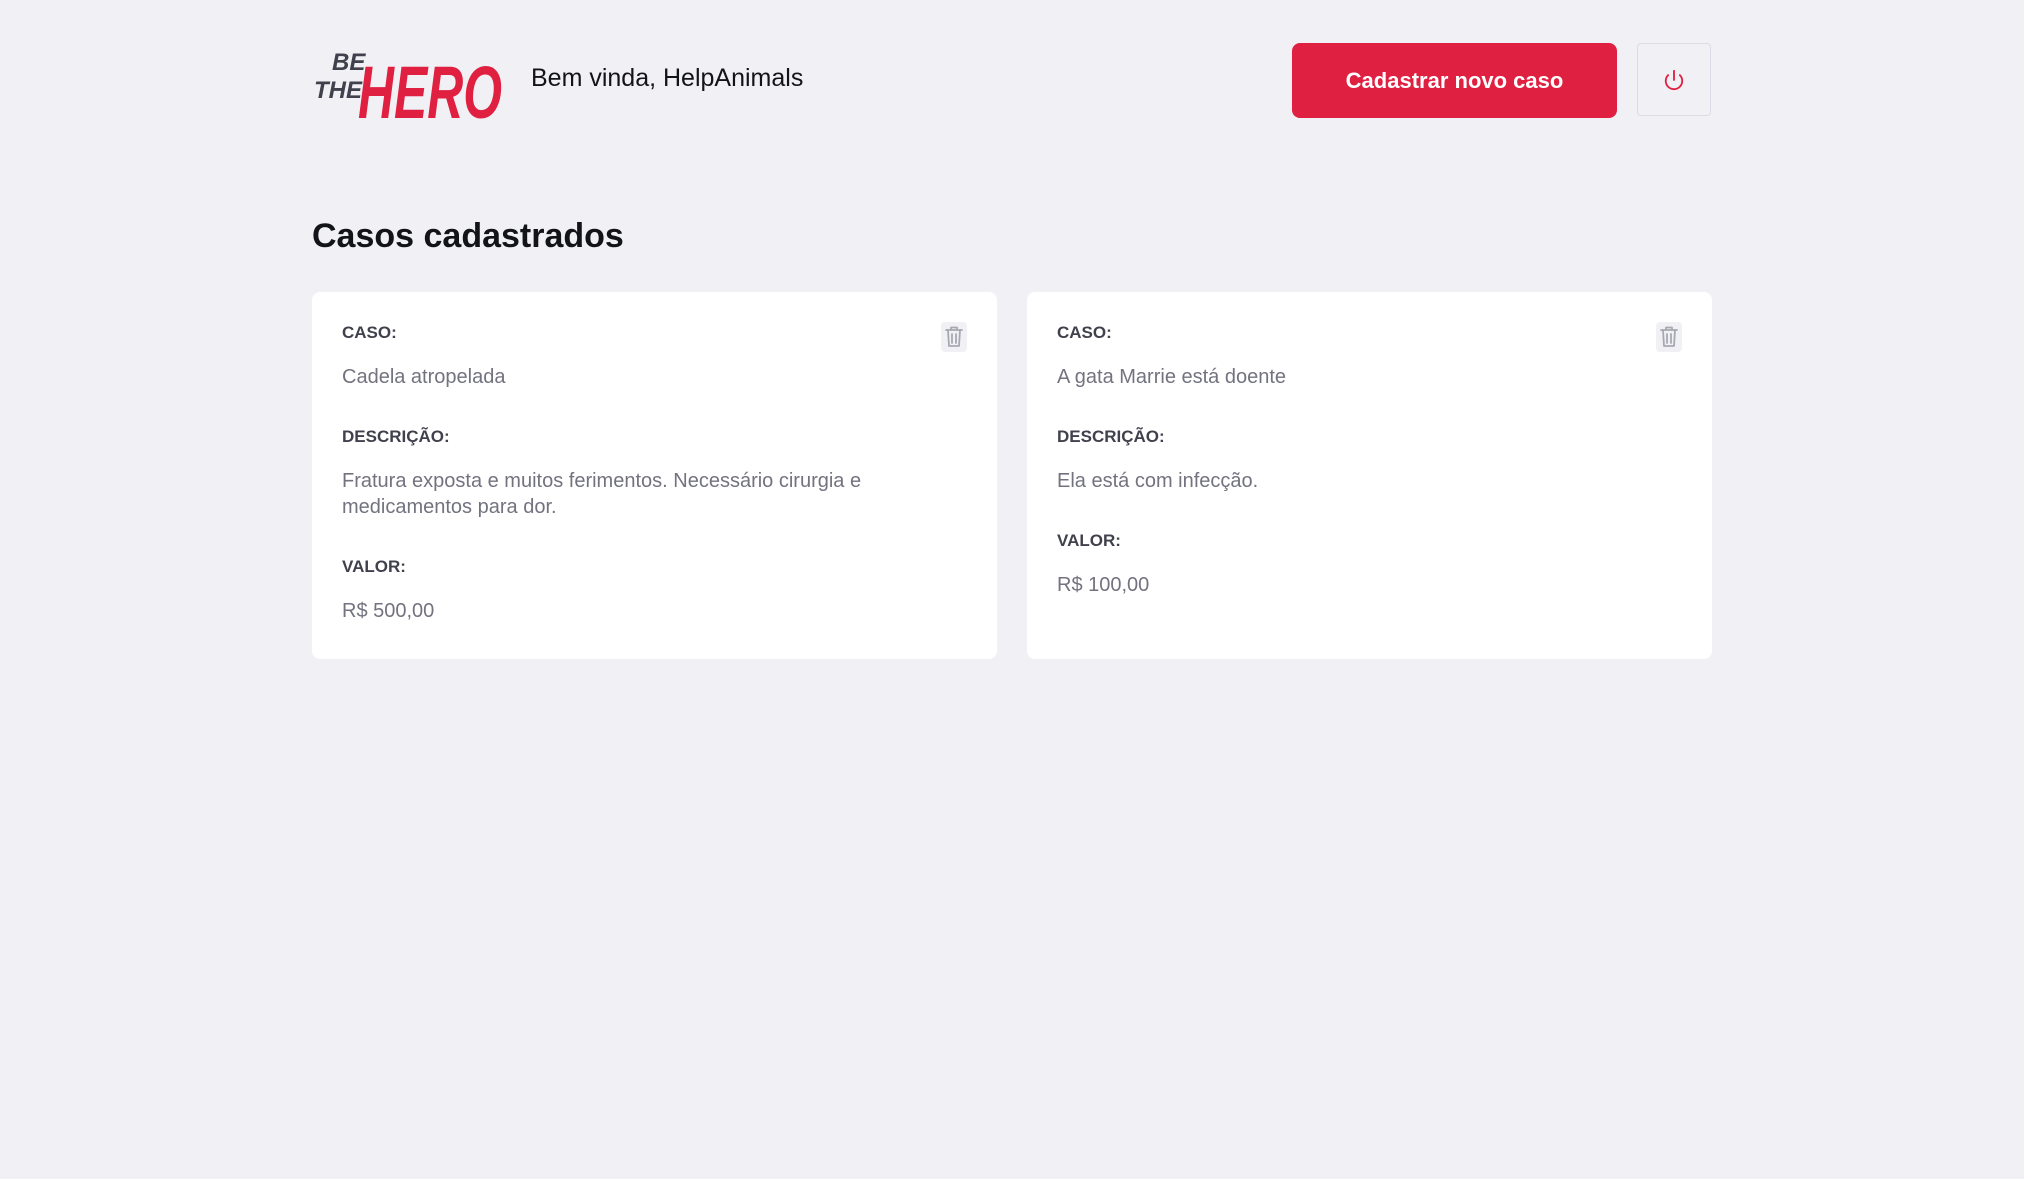 The image size is (2024, 1179). What do you see at coordinates (1369, 564) in the screenshot?
I see `case-value-block: VALOR: R$ 100,00` at bounding box center [1369, 564].